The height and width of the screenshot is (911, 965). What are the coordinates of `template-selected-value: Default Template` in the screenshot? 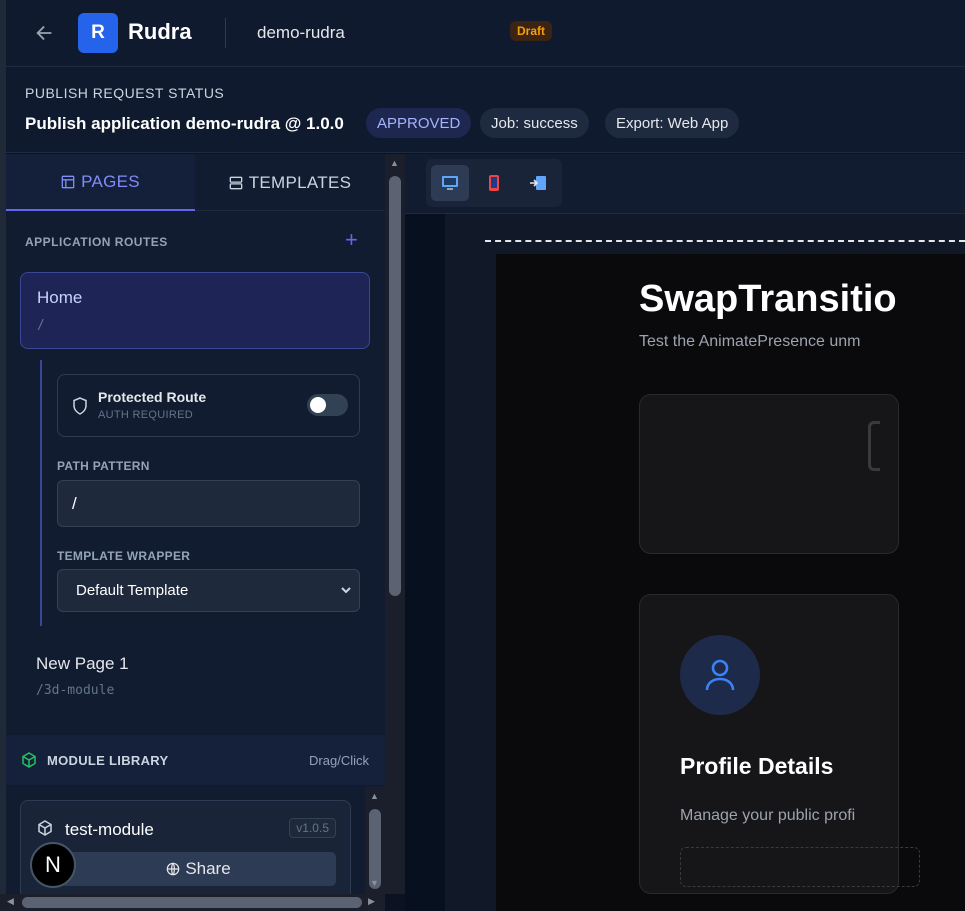 It's located at (132, 590).